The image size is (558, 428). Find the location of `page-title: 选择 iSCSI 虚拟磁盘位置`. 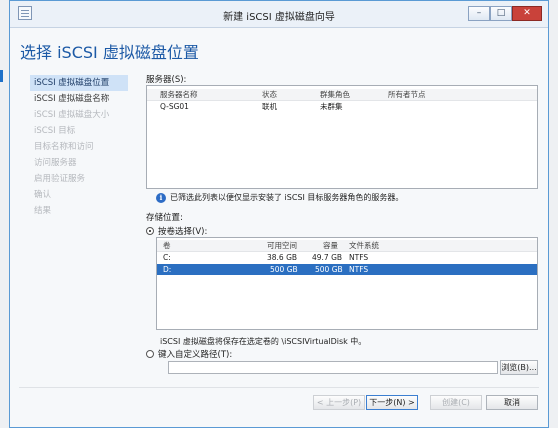

page-title: 选择 iSCSI 虚拟磁盘位置 is located at coordinates (109, 52).